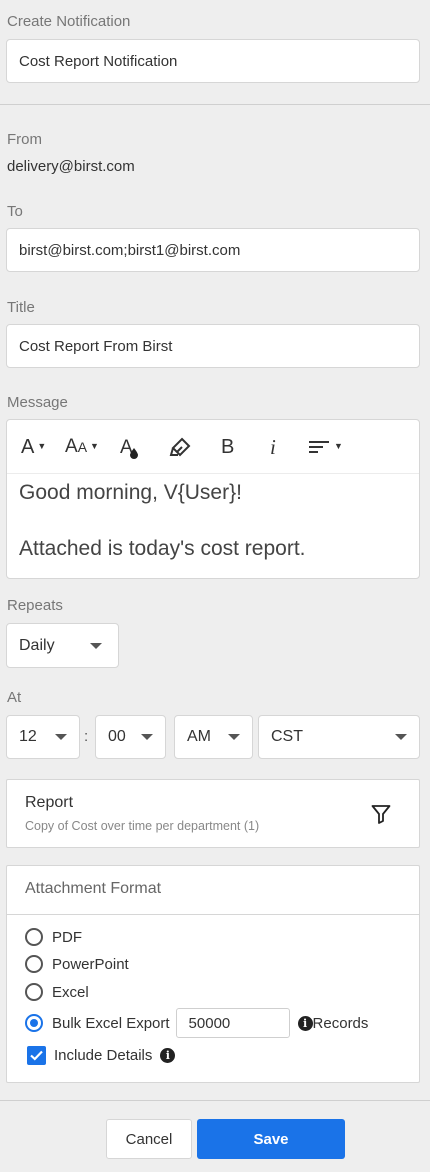  Describe the element at coordinates (34, 937) in the screenshot. I see `radio-pdf` at that location.